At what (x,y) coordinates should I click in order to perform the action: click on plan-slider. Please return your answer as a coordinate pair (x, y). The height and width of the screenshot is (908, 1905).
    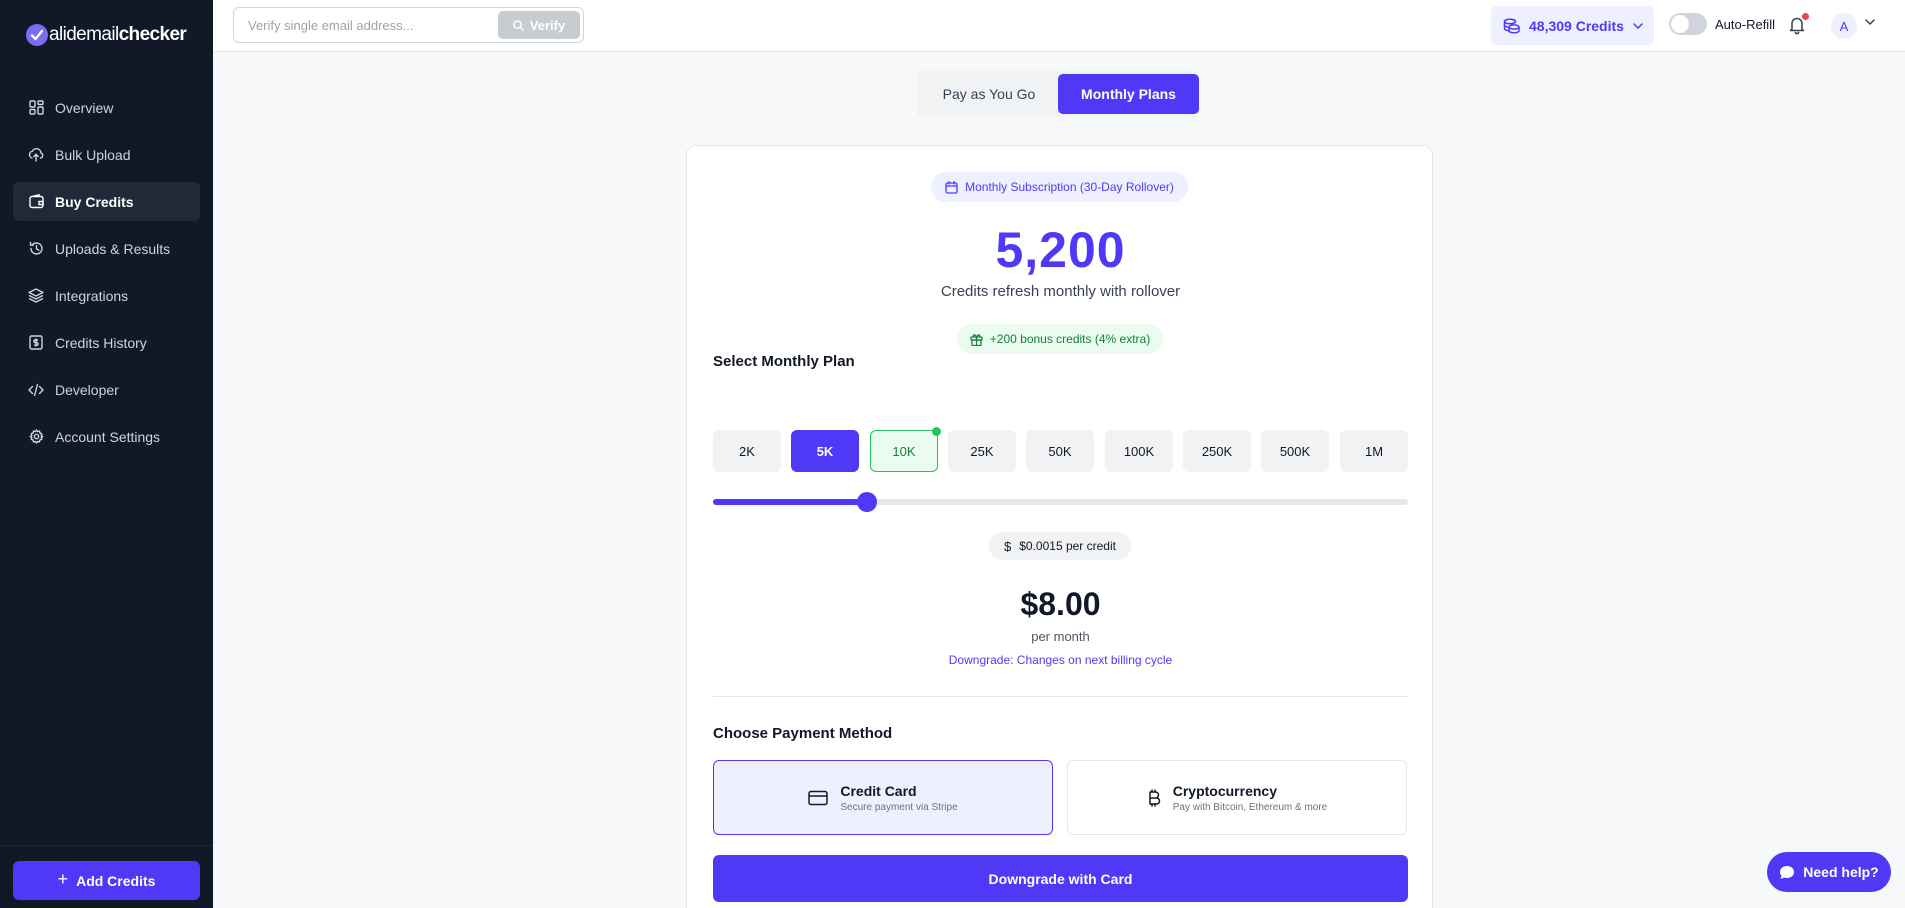
    Looking at the image, I should click on (1060, 502).